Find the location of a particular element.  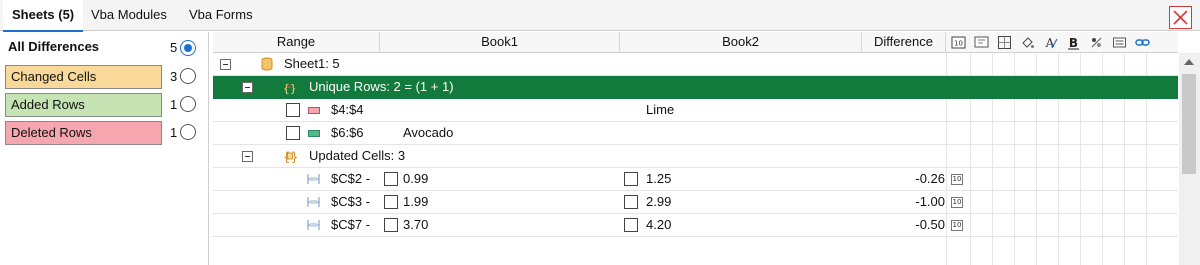

row-book1-value: 1.99 is located at coordinates (416, 201).